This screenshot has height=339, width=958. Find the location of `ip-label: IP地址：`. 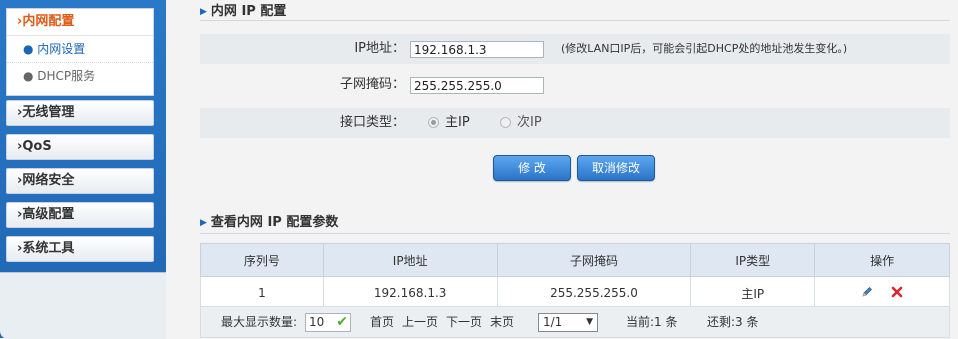

ip-label: IP地址： is located at coordinates (379, 48).